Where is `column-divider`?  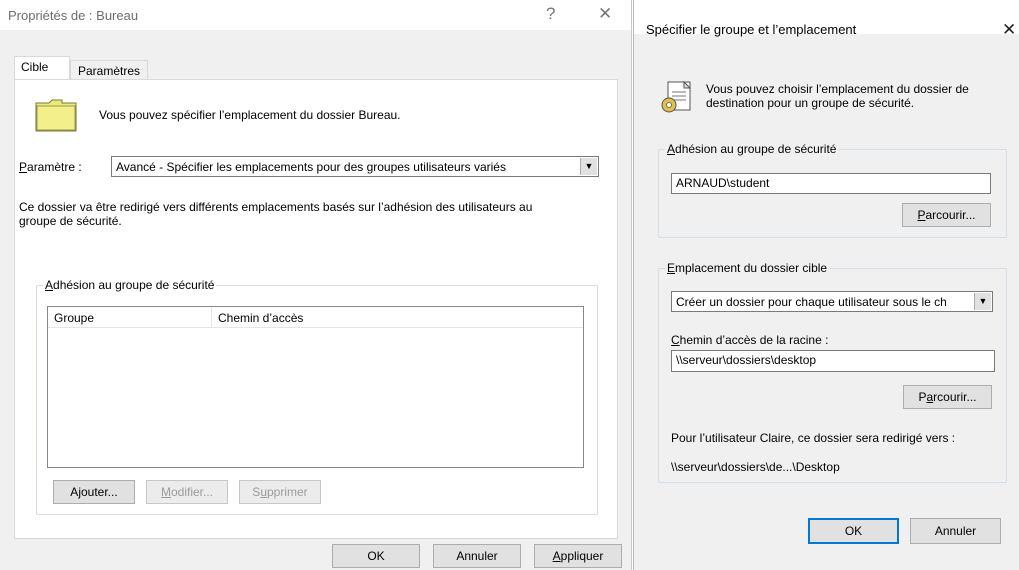 column-divider is located at coordinates (211, 317).